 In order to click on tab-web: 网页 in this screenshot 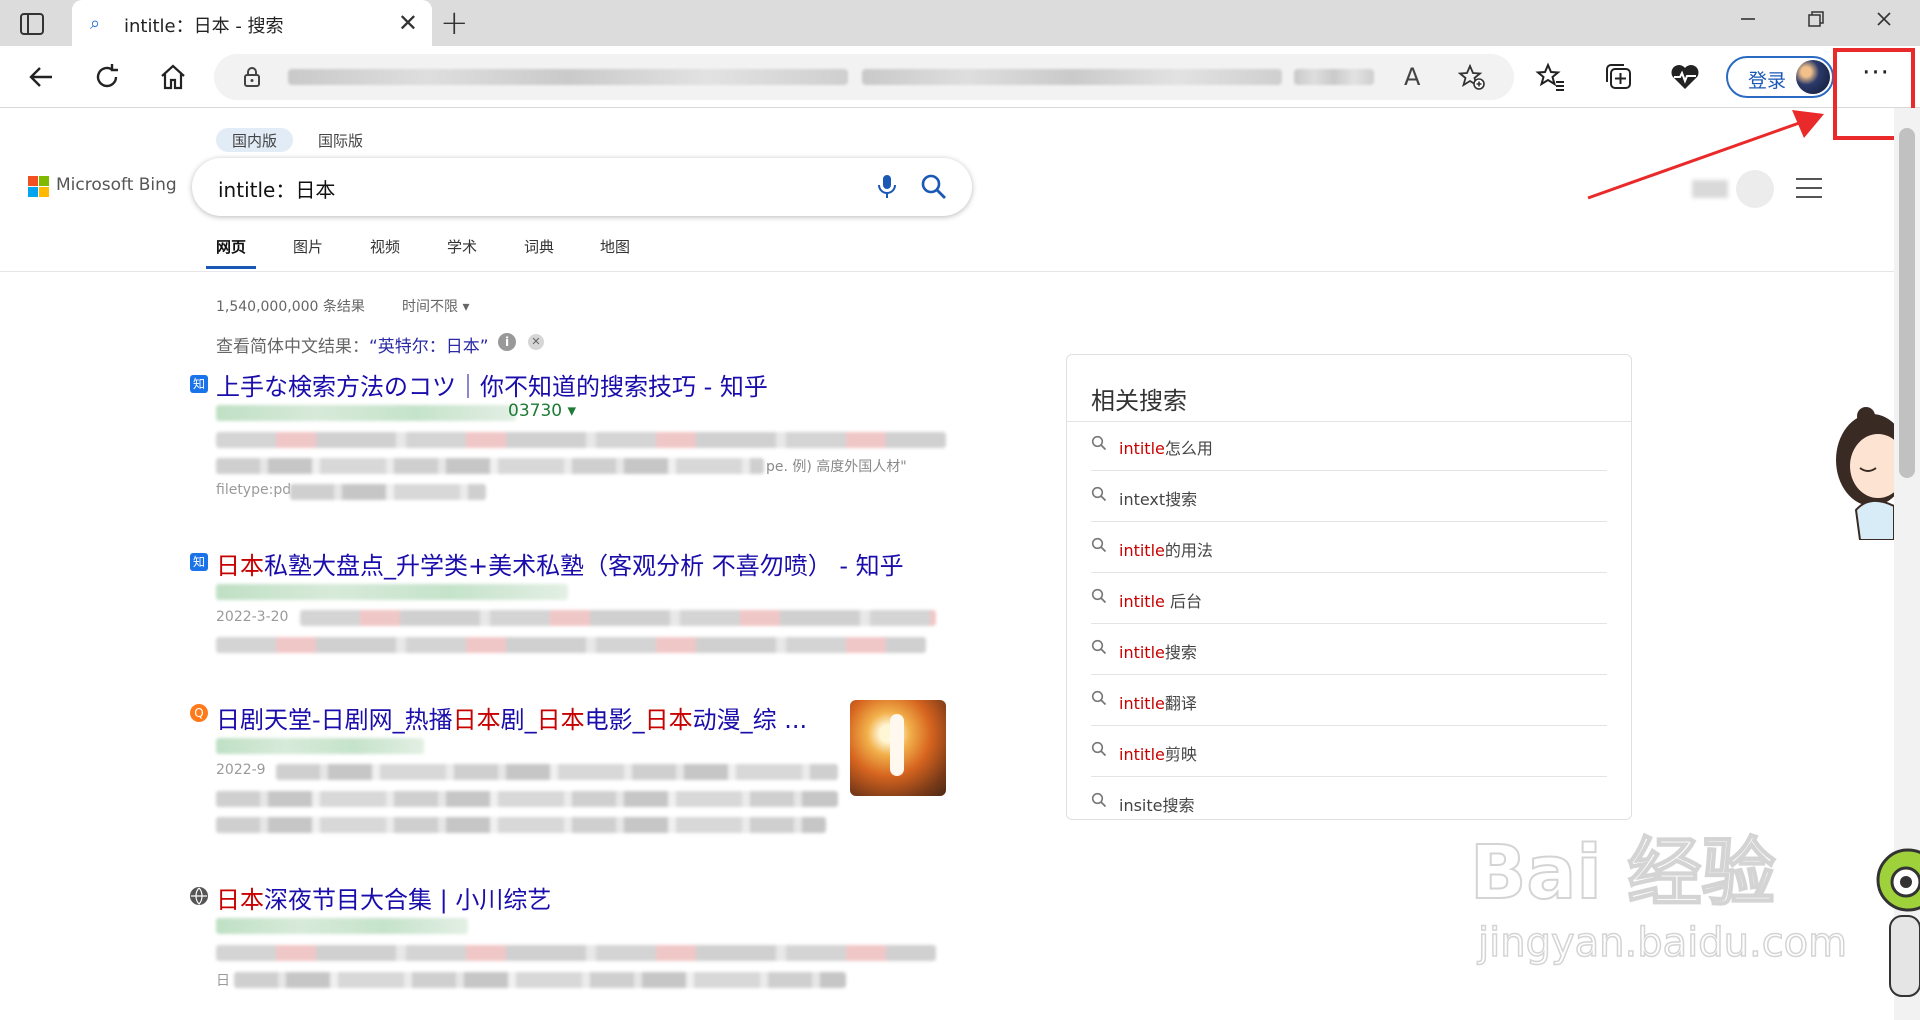, I will do `click(231, 246)`.